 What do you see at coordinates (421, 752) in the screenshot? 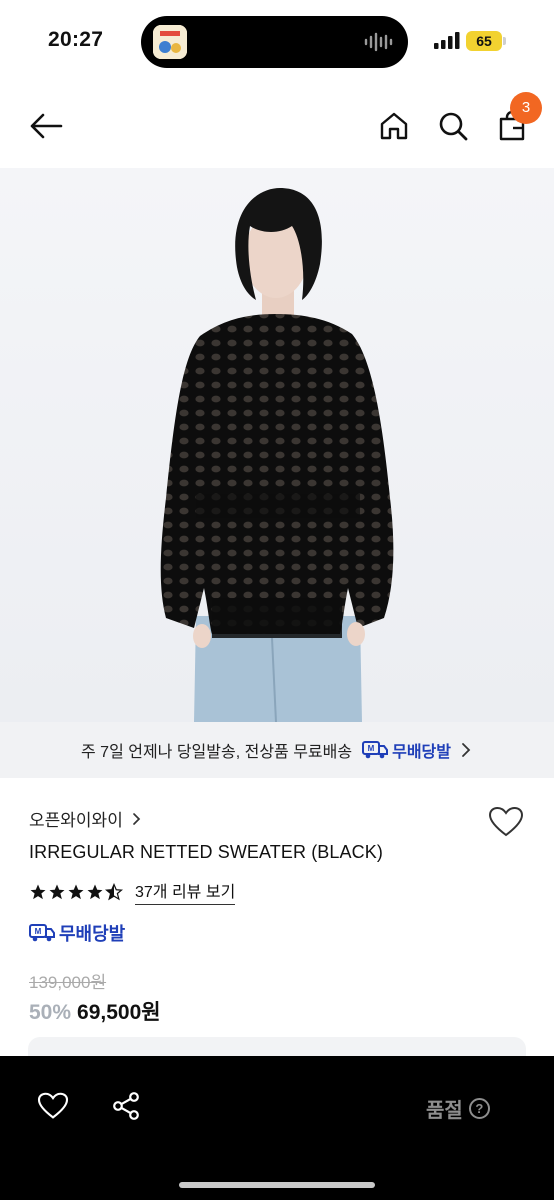
I see `free-delivery-label: 무배당발` at bounding box center [421, 752].